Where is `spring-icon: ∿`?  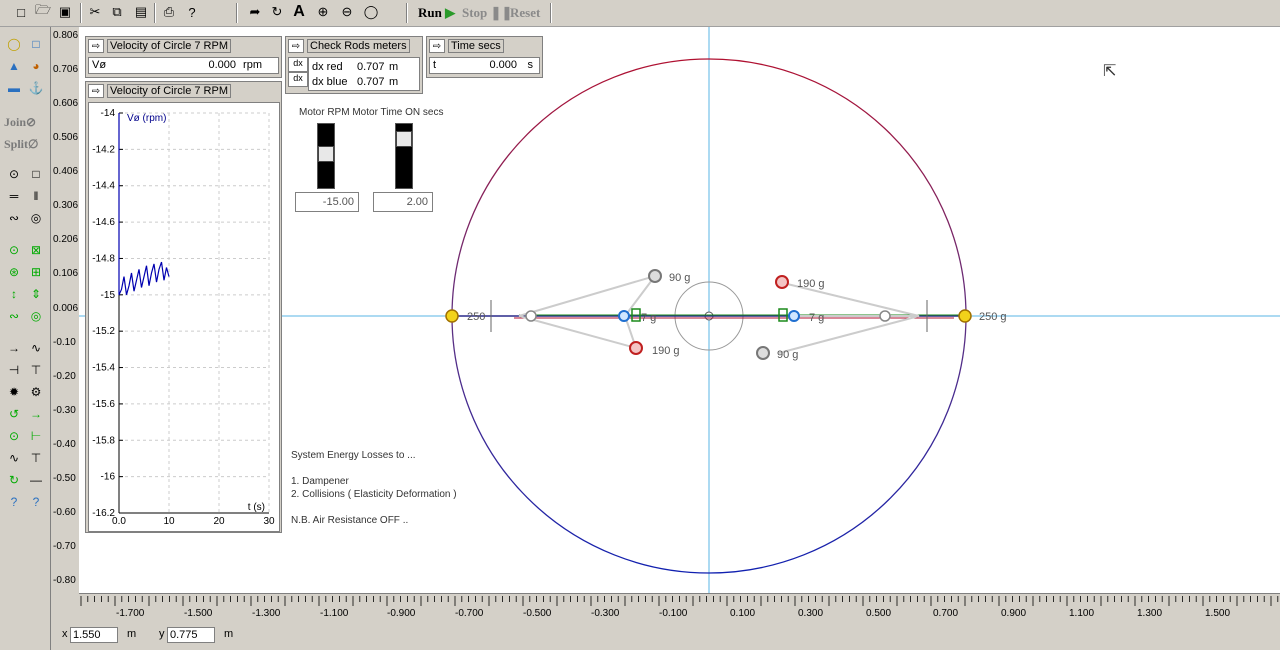 spring-icon: ∿ is located at coordinates (36, 348).